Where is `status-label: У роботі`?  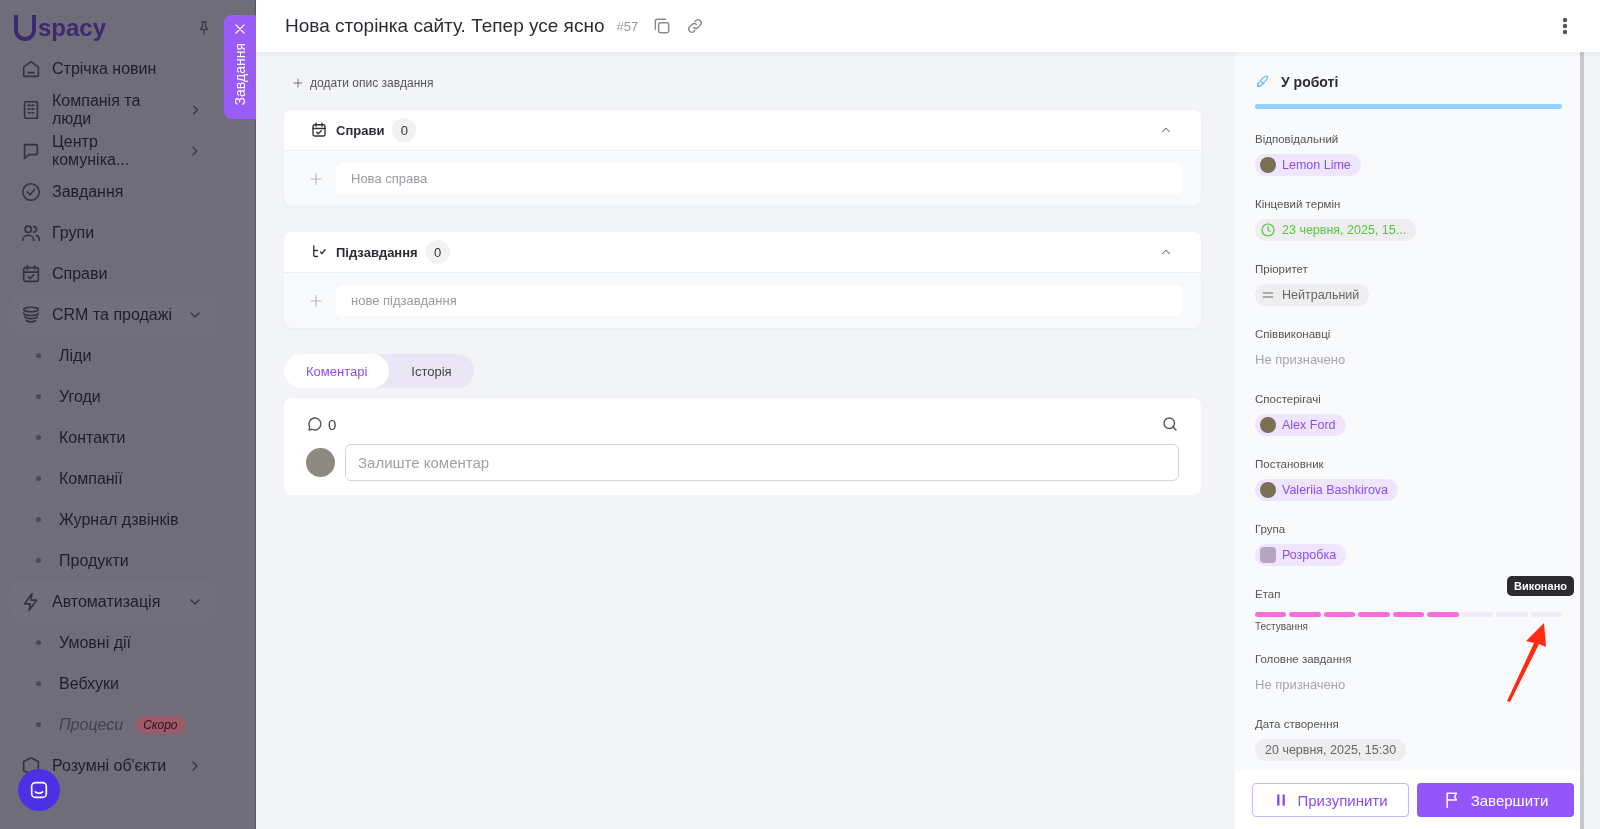 status-label: У роботі is located at coordinates (1310, 82).